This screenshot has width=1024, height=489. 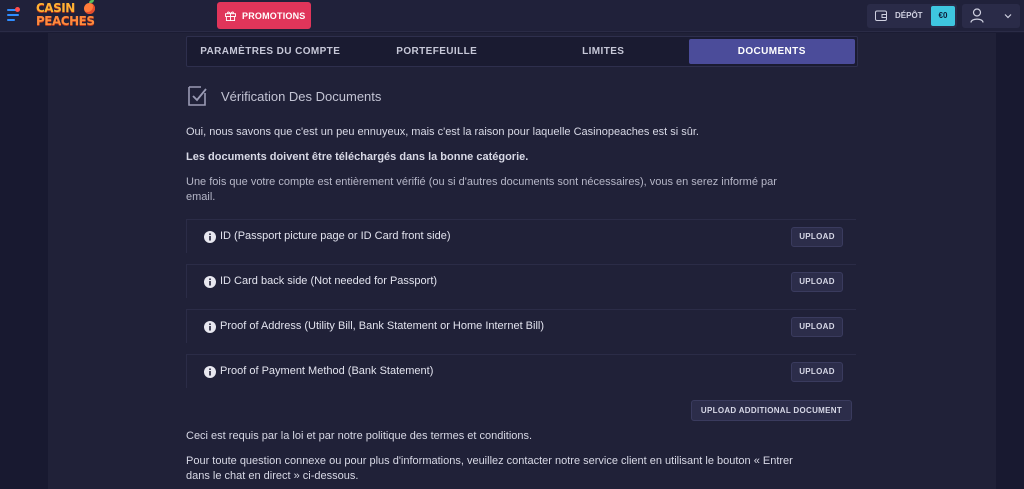 I want to click on left-sidebar-background, so click(x=24, y=261).